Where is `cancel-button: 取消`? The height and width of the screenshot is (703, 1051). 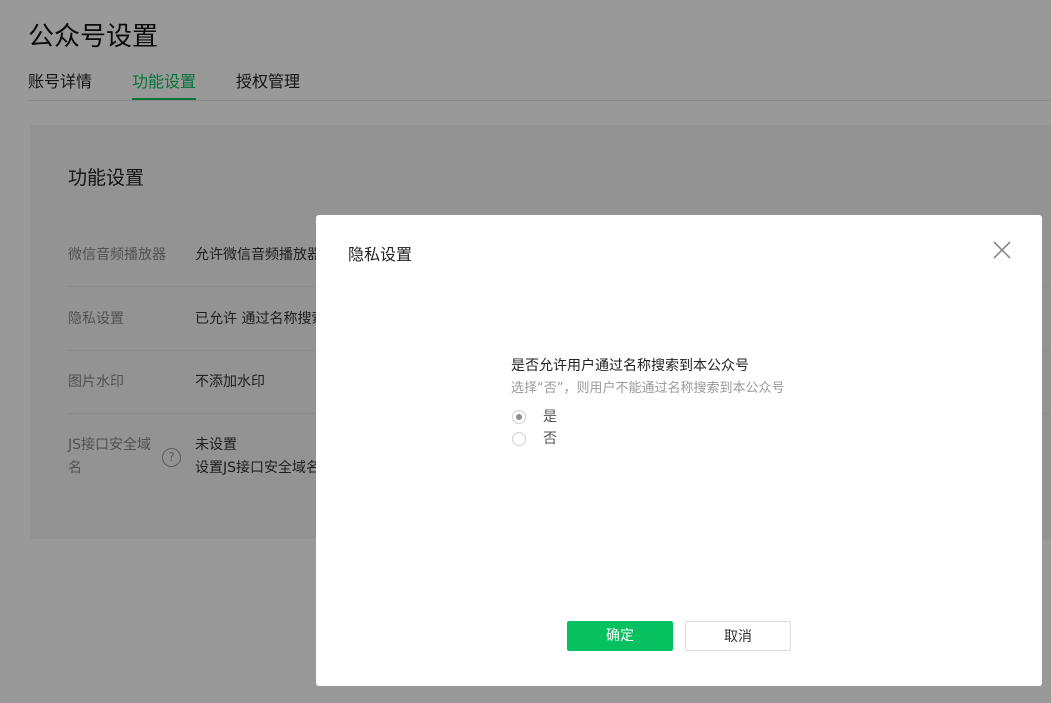 cancel-button: 取消 is located at coordinates (738, 636).